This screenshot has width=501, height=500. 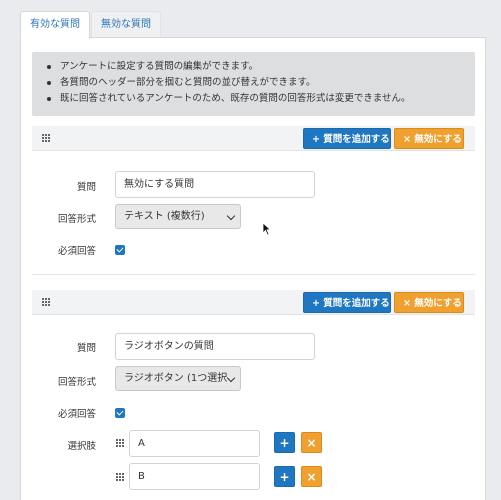 I want to click on notice-item: 各質問のヘッダー部分を掴むと質問の並び替えができます。, so click(x=261, y=83).